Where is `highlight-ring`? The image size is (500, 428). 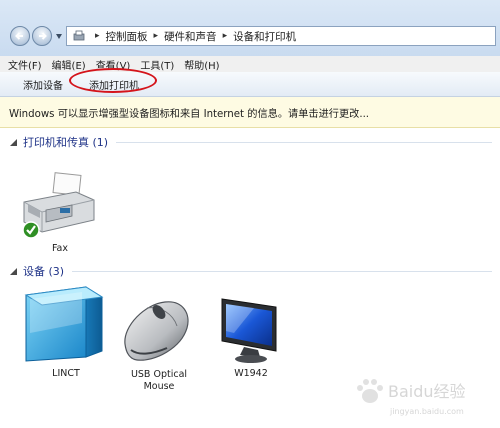
highlight-ring is located at coordinates (113, 80).